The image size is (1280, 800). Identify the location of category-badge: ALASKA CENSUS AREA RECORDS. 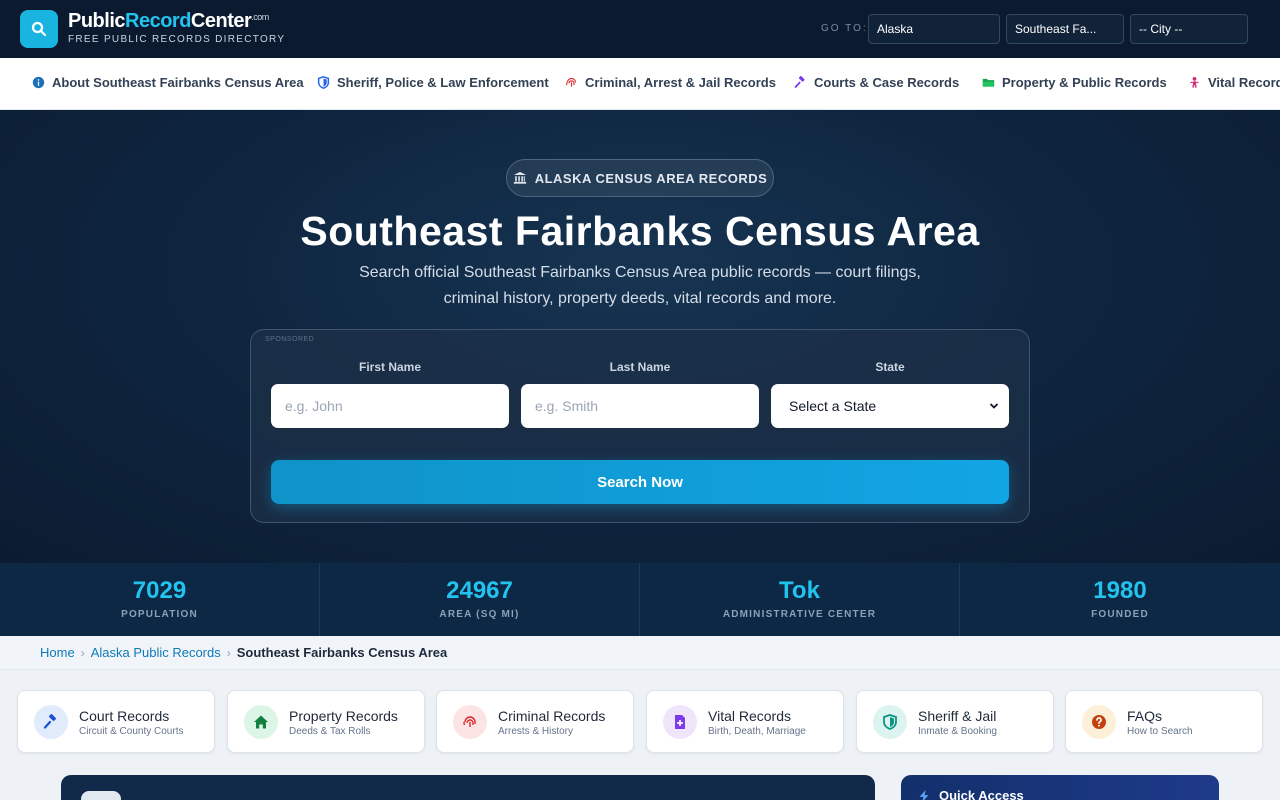
(640, 178).